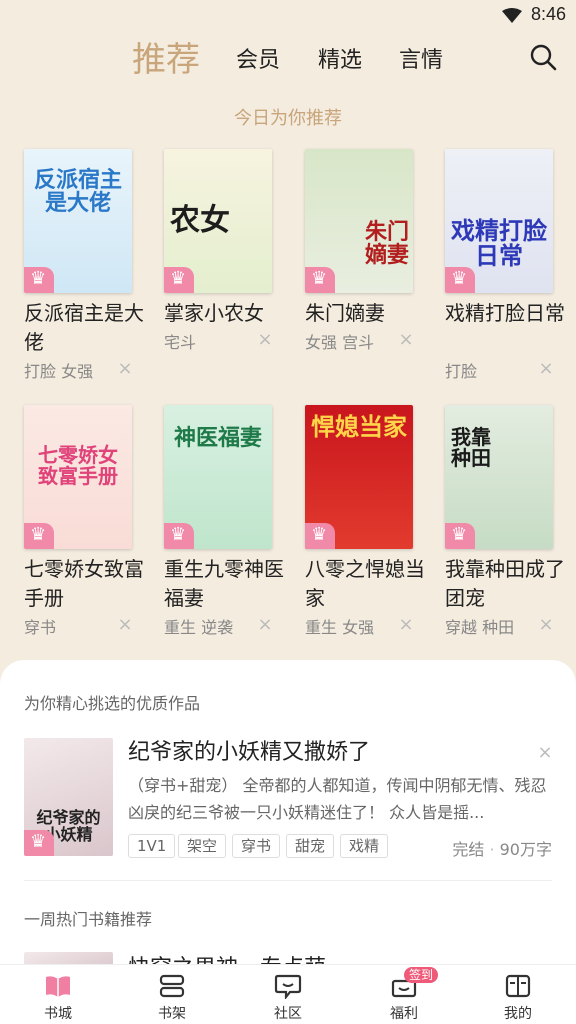 The image size is (576, 1024). Describe the element at coordinates (180, 342) in the screenshot. I see `book-tags: 宅斗` at that location.